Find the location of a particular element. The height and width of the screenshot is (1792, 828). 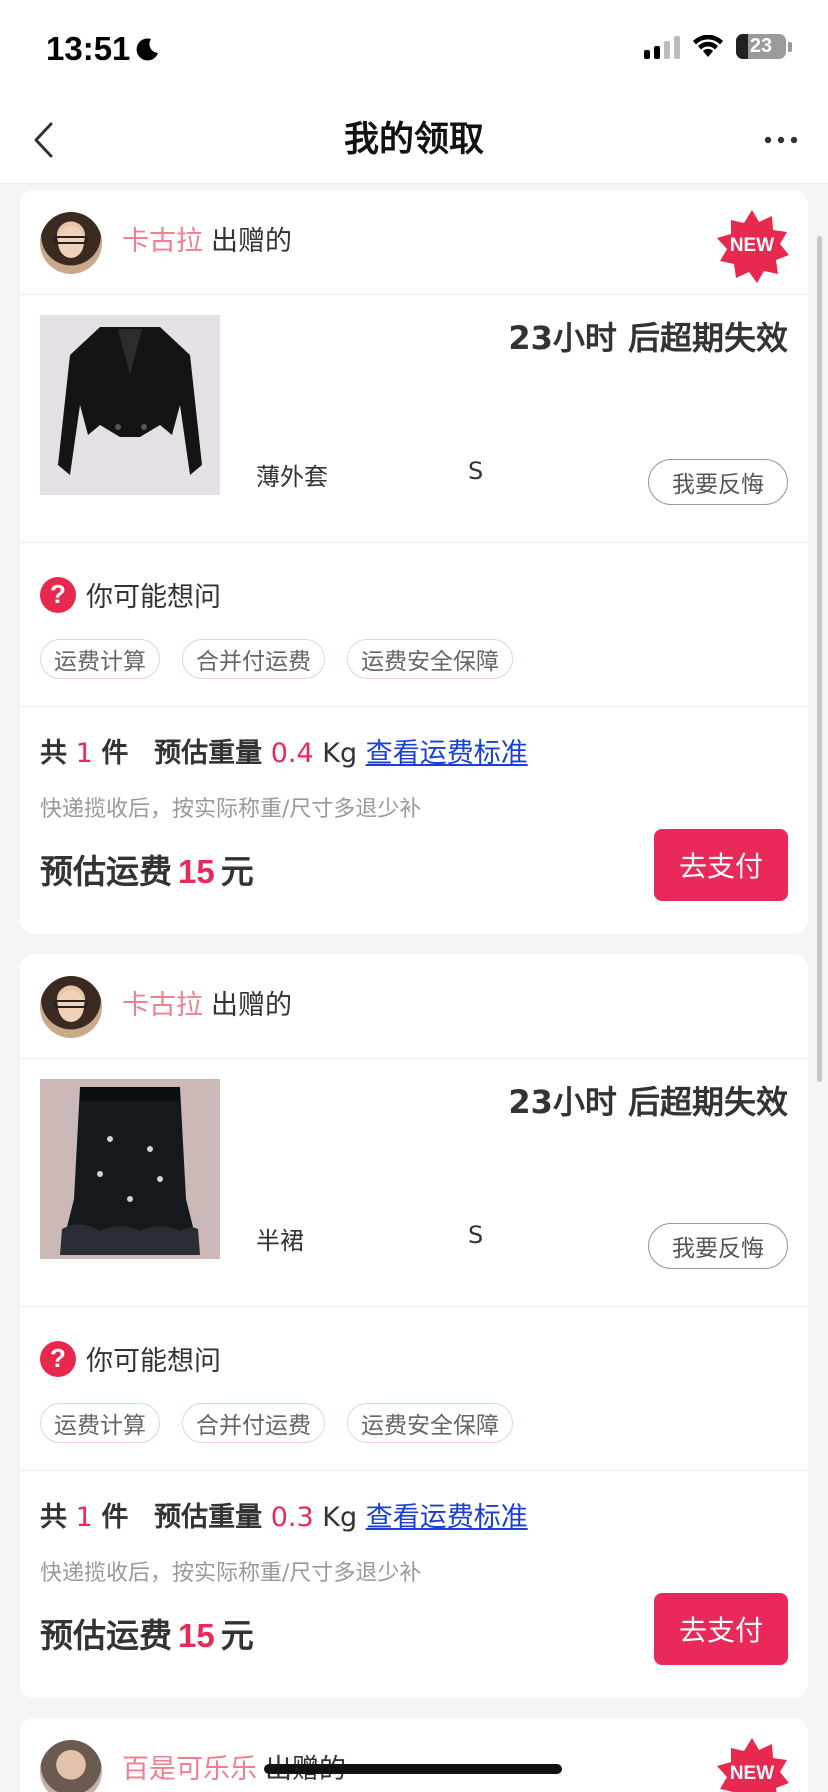

status-indicators: 23 is located at coordinates (718, 46).